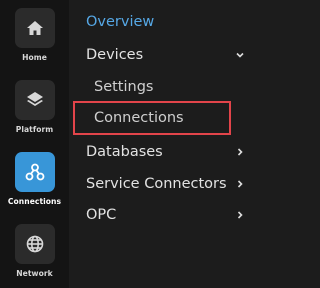  I want to click on nav-label-connections: Connections, so click(139, 118).